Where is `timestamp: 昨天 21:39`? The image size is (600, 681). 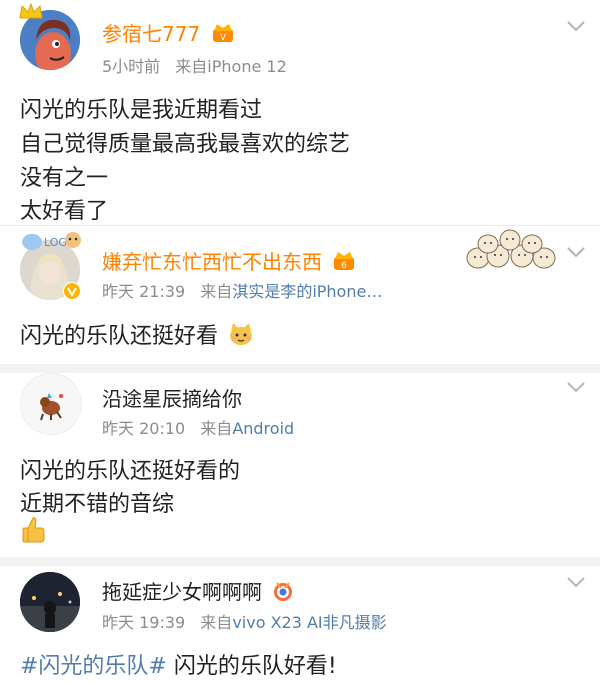
timestamp: 昨天 21:39 is located at coordinates (144, 291).